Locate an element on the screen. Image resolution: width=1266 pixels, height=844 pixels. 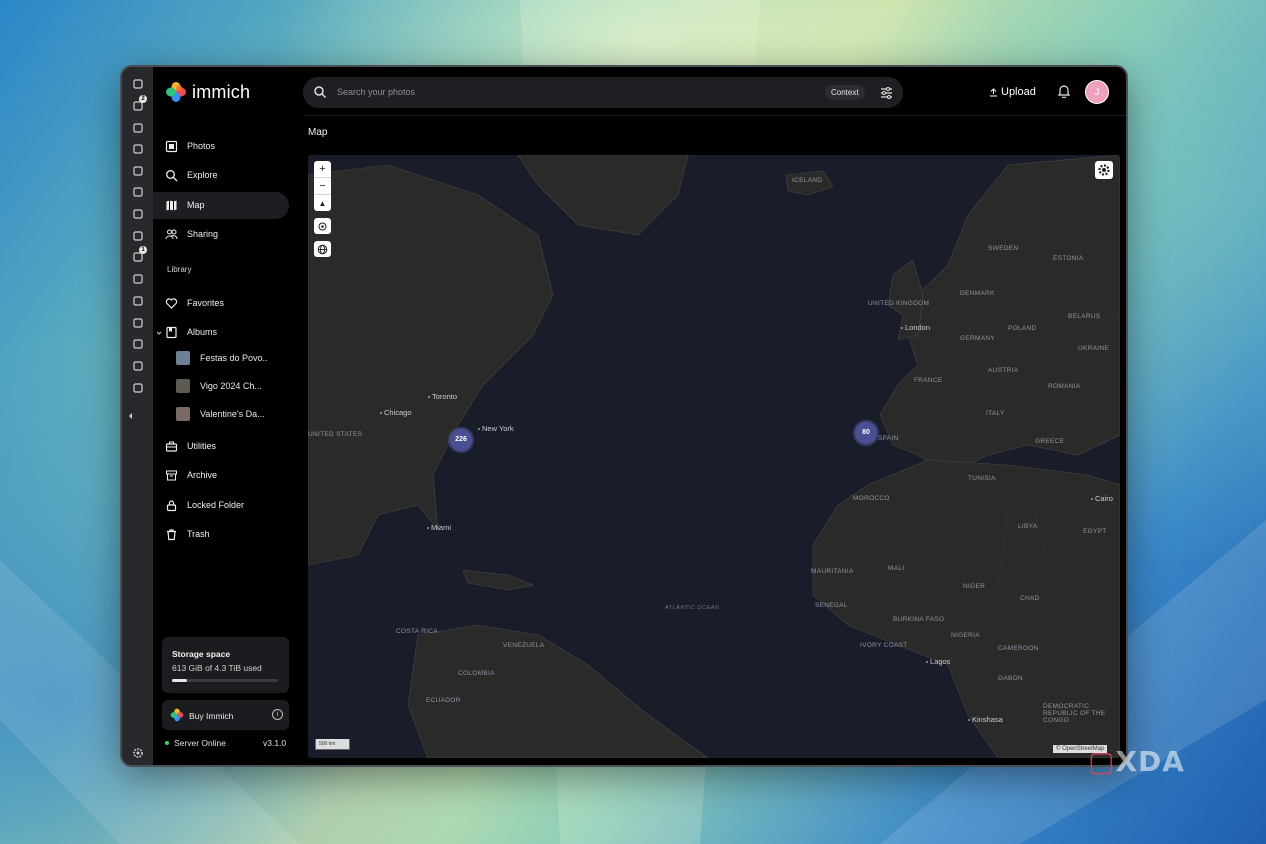
sidebar-item-label: Map is located at coordinates (196, 204).